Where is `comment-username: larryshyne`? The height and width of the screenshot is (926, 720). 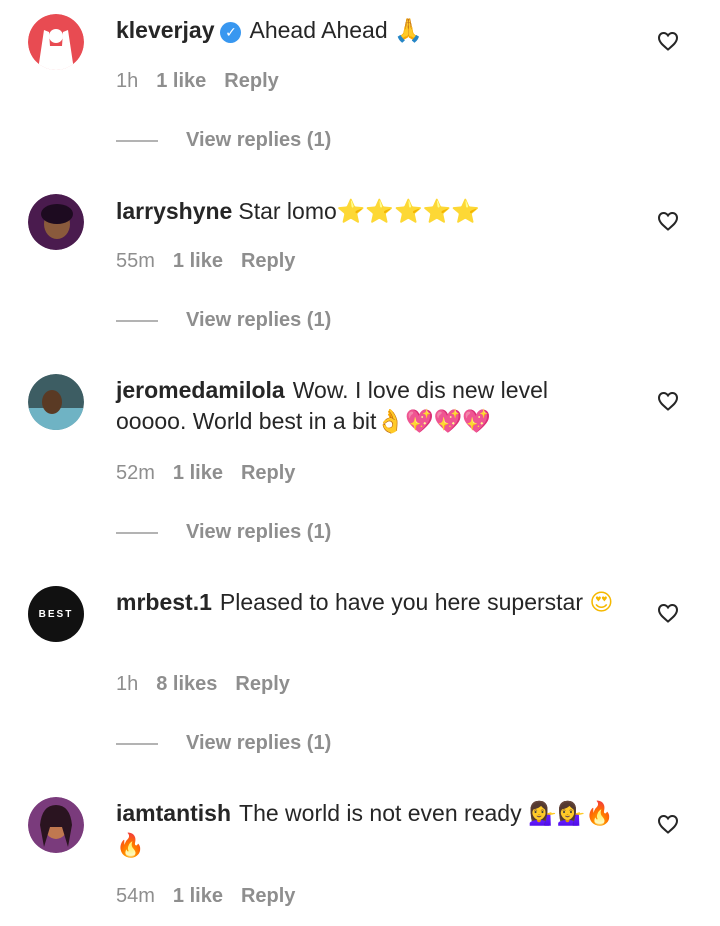
comment-username: larryshyne is located at coordinates (174, 211).